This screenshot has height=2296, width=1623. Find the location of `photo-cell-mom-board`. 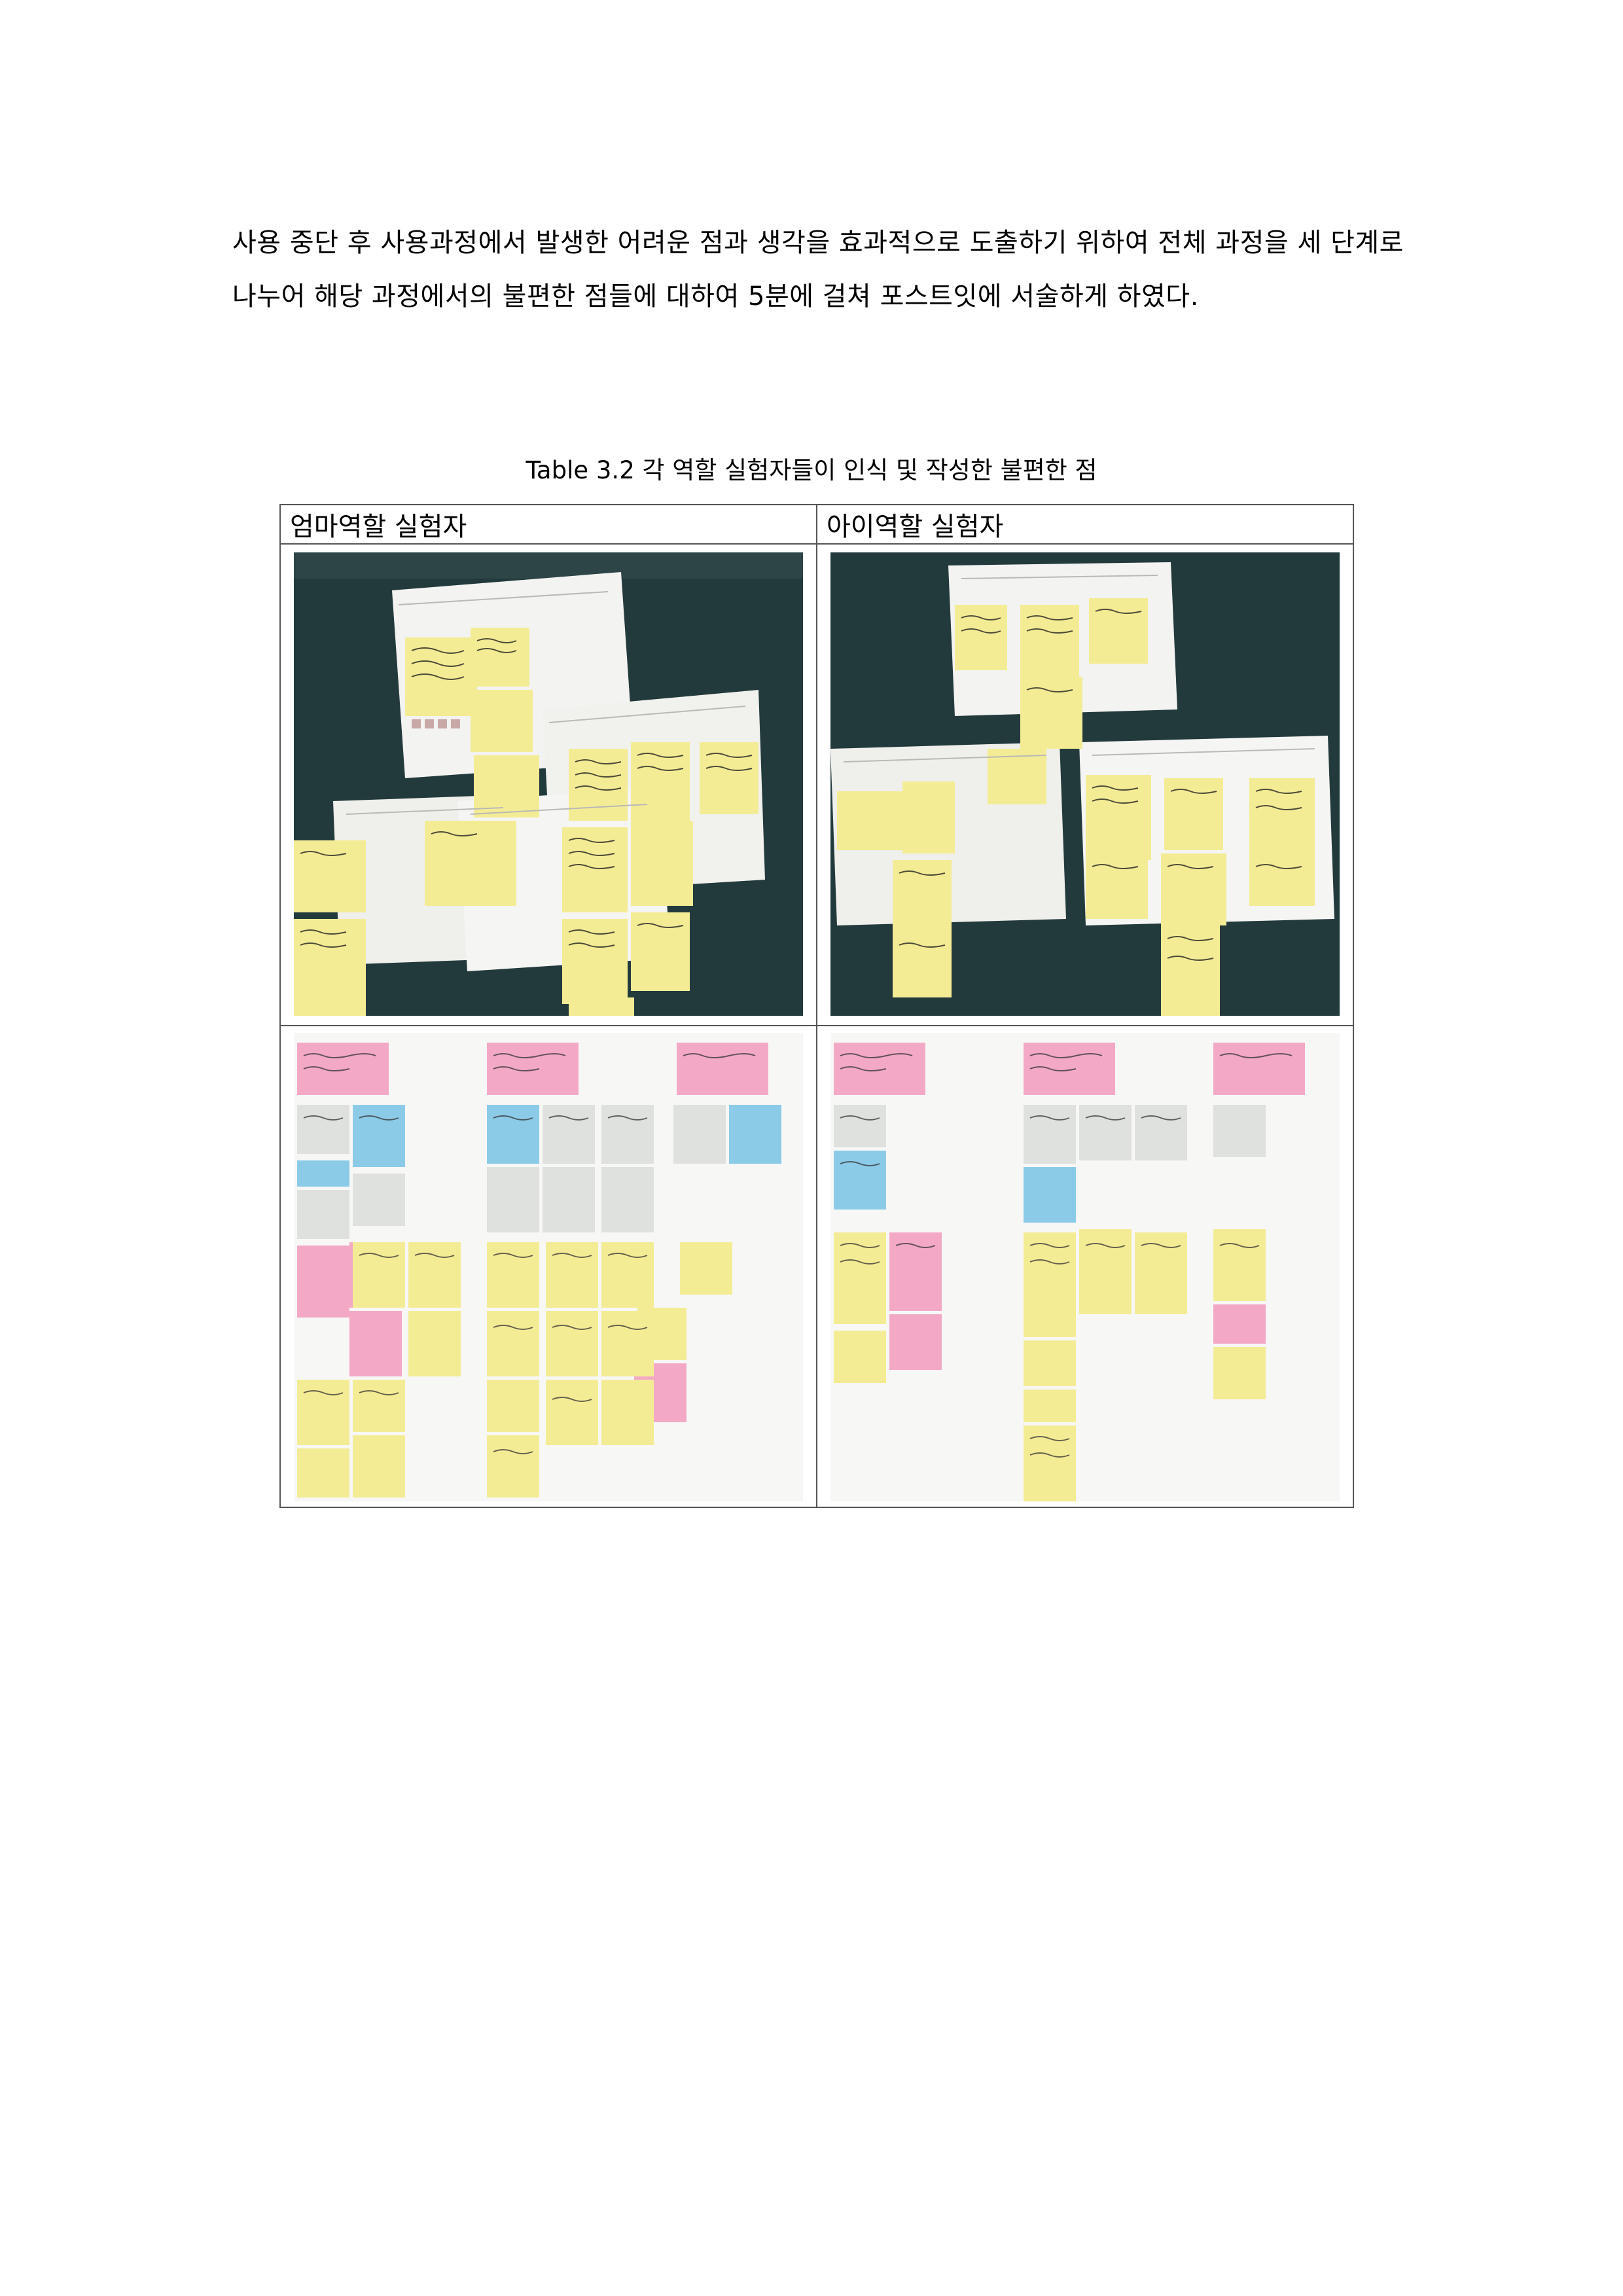

photo-cell-mom-board is located at coordinates (548, 1266).